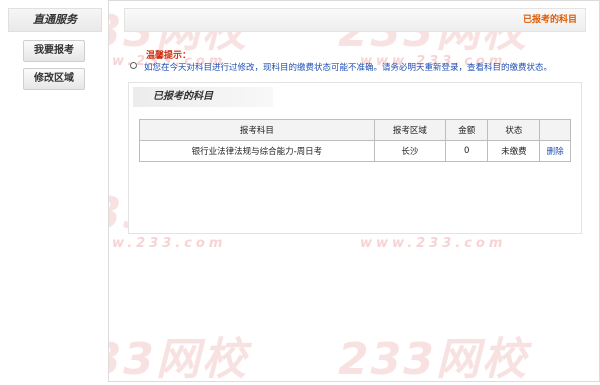 Image resolution: width=600 pixels, height=385 pixels. What do you see at coordinates (555, 130) in the screenshot?
I see `column-header-action` at bounding box center [555, 130].